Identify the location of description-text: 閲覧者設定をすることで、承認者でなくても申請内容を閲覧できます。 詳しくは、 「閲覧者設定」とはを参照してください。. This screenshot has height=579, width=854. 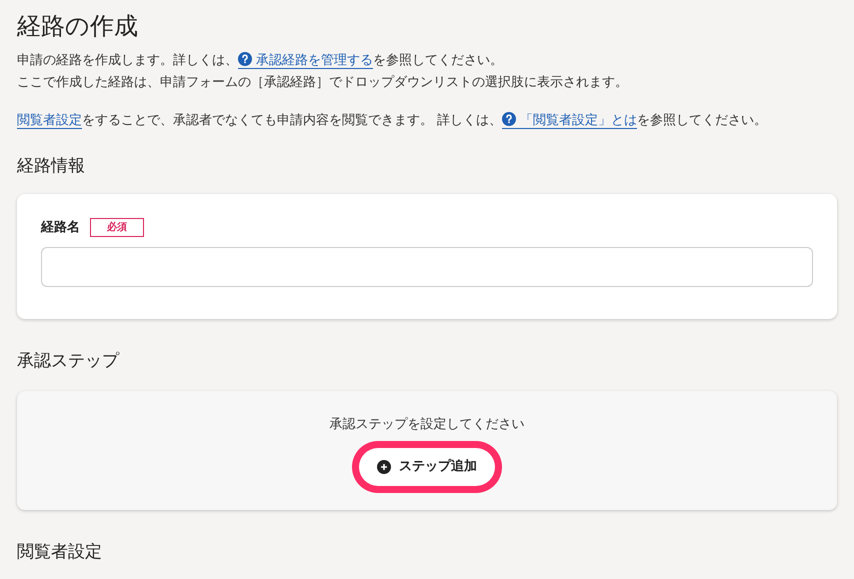
(392, 121).